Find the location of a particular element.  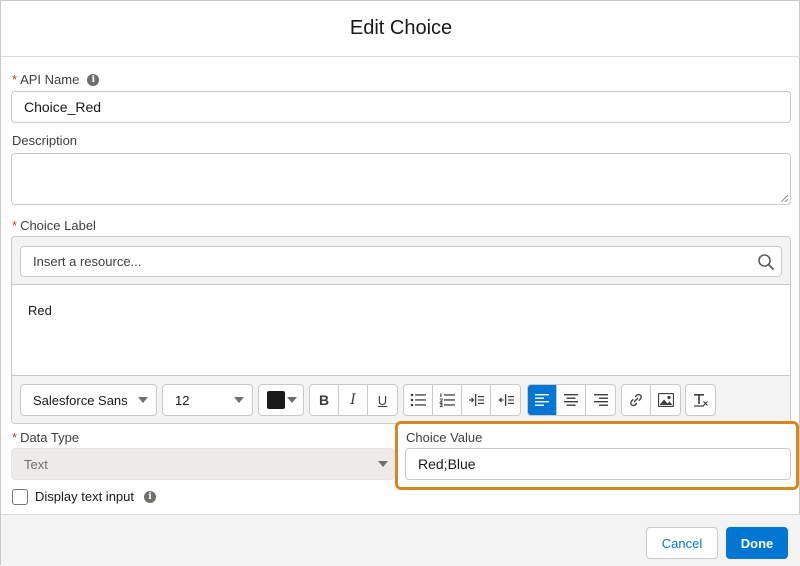

modal-header: Edit Choice is located at coordinates (400, 29).